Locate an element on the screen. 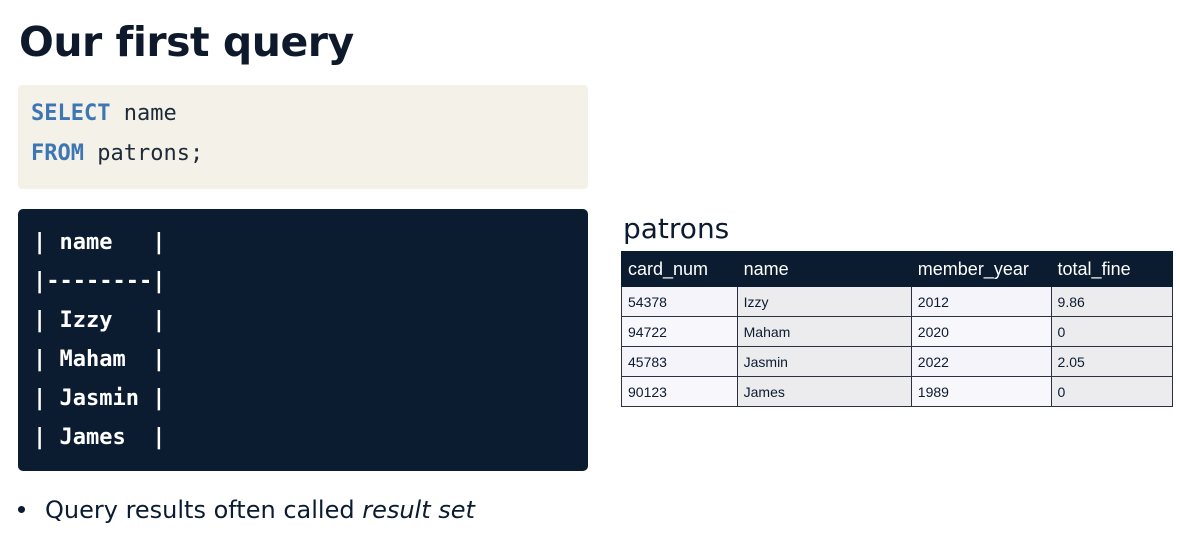 The width and height of the screenshot is (1180, 536). bullet-emphasis: result set is located at coordinates (418, 510).